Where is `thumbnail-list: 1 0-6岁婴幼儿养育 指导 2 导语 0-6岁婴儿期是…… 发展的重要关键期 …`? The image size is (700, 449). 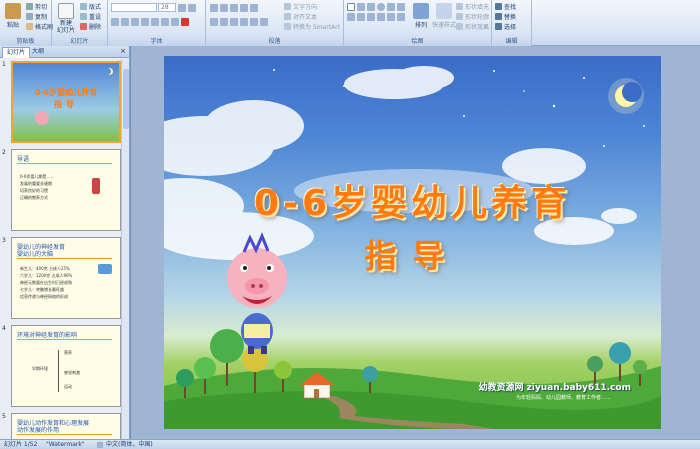
thumbnail-list: 1 0-6岁婴幼儿养育 指导 2 导语 0-6岁婴儿期是…… 发展的重要关键期 … is located at coordinates (61, 249).